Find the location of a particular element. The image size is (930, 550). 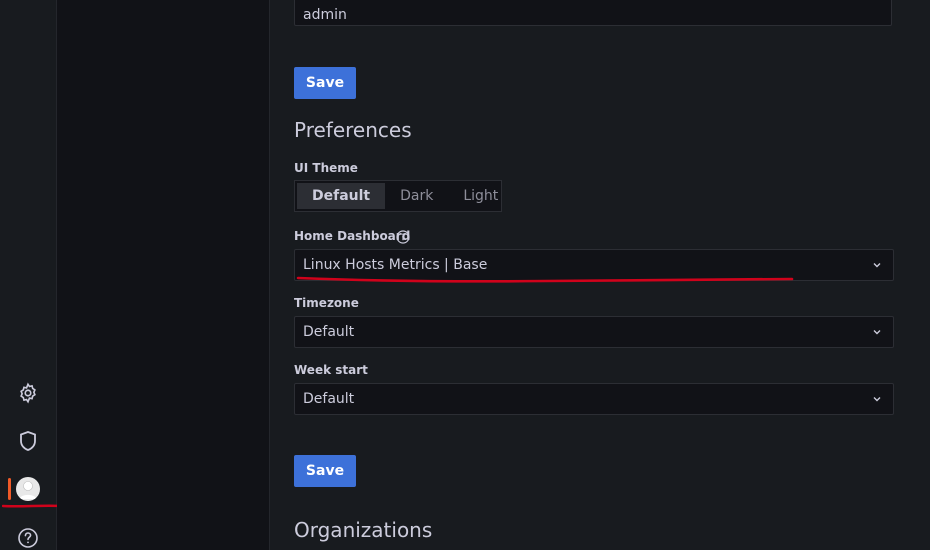

organizations-title: Organizations is located at coordinates (363, 530).